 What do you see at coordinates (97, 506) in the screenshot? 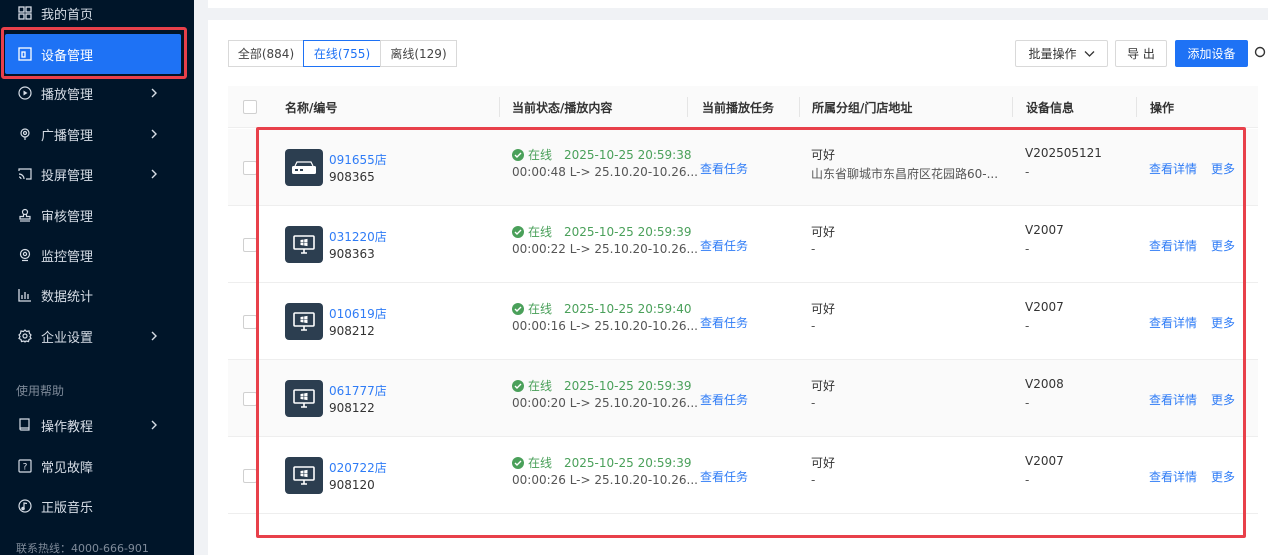
I see `sidebar-item-music: 正版音乐` at bounding box center [97, 506].